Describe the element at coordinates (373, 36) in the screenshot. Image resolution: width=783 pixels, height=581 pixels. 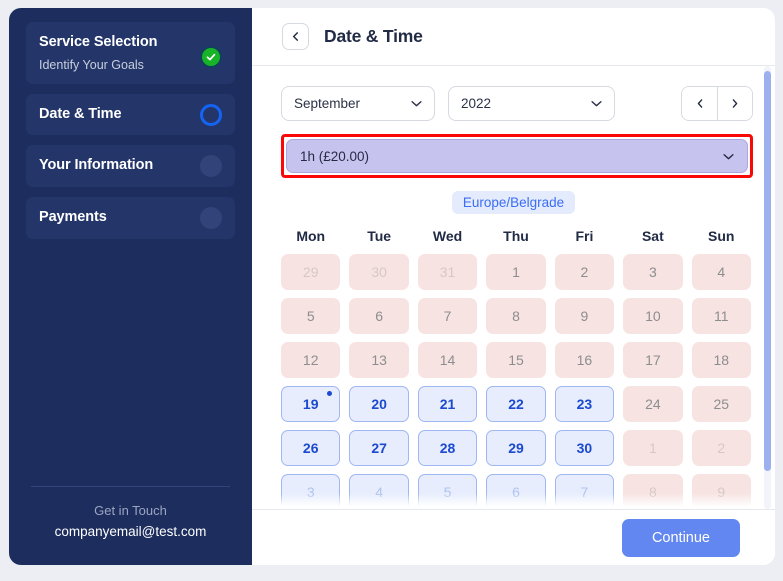
I see `page-title: Date & Time` at that location.